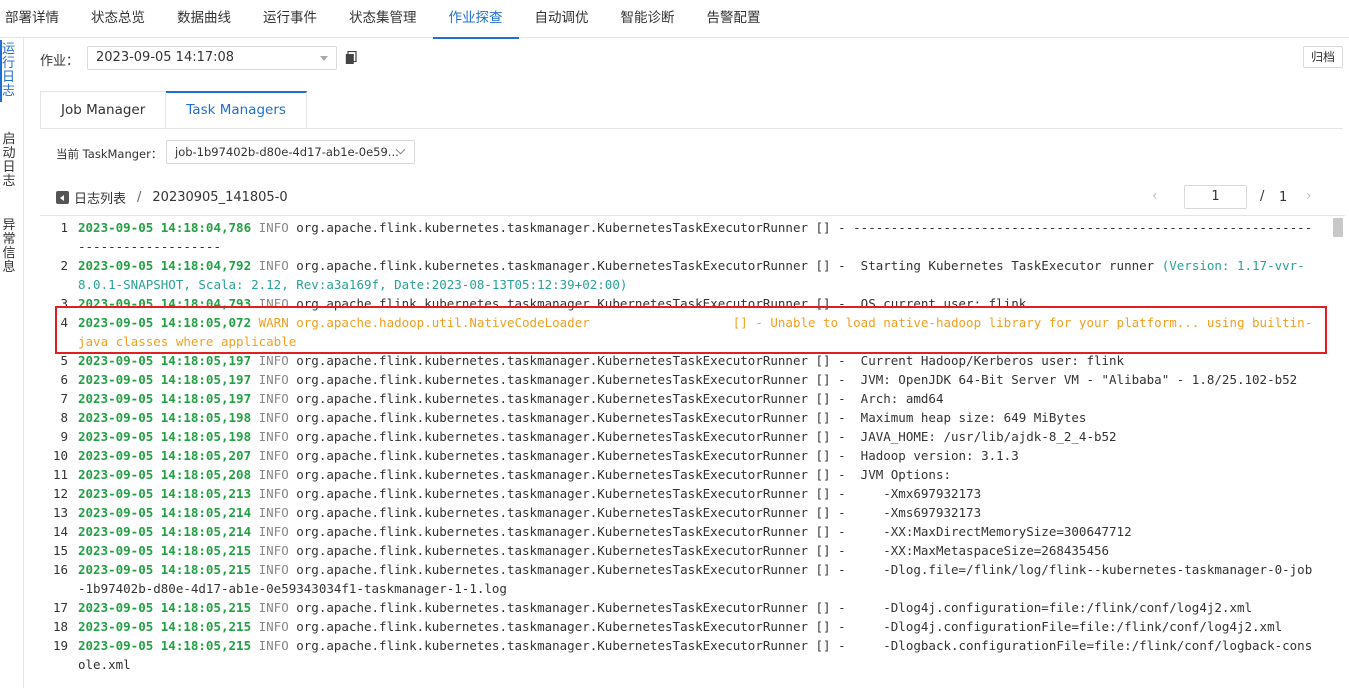 The width and height of the screenshot is (1349, 688). What do you see at coordinates (165, 57) in the screenshot?
I see `job-select-value: 2023-09-05 14:17:08` at bounding box center [165, 57].